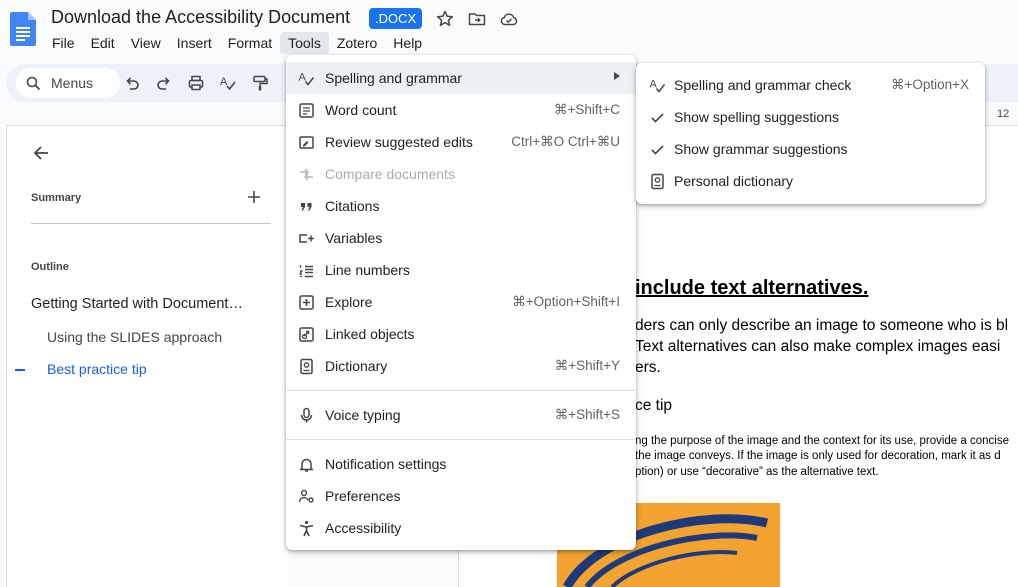 The width and height of the screenshot is (1018, 587). What do you see at coordinates (461, 334) in the screenshot?
I see `menu-item-linked-objects: Linked objects` at bounding box center [461, 334].